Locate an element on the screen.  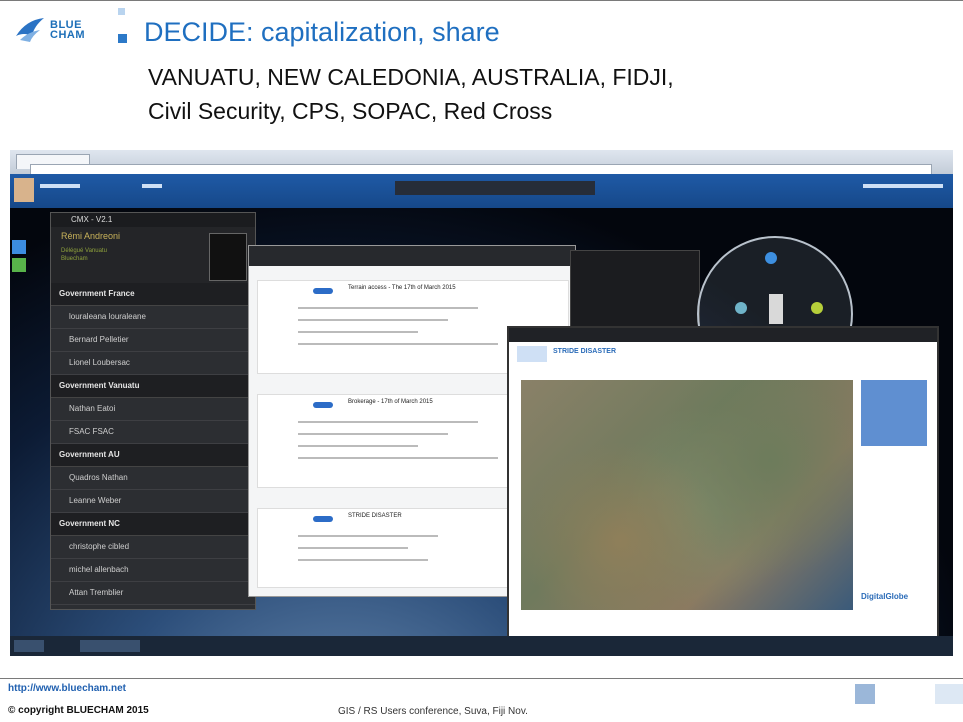
group-header: Government Vanuatu is located at coordinates (153, 386).